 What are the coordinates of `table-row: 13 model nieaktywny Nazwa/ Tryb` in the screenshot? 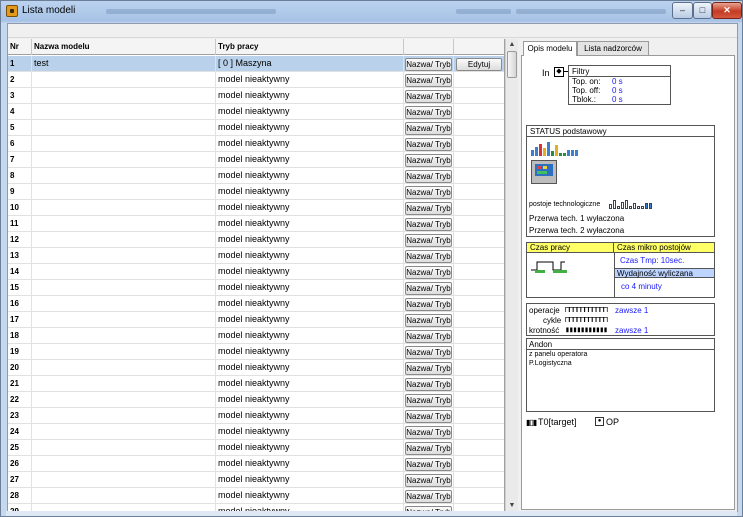 It's located at (256, 256).